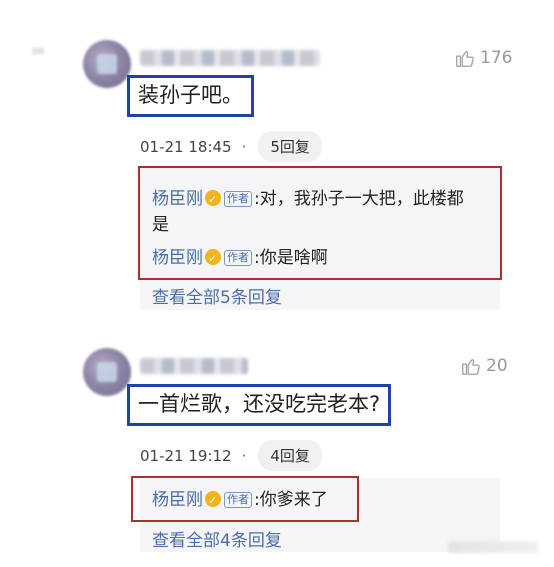 This screenshot has height=567, width=554. Describe the element at coordinates (497, 366) in the screenshot. I see `like-count: 20` at that location.